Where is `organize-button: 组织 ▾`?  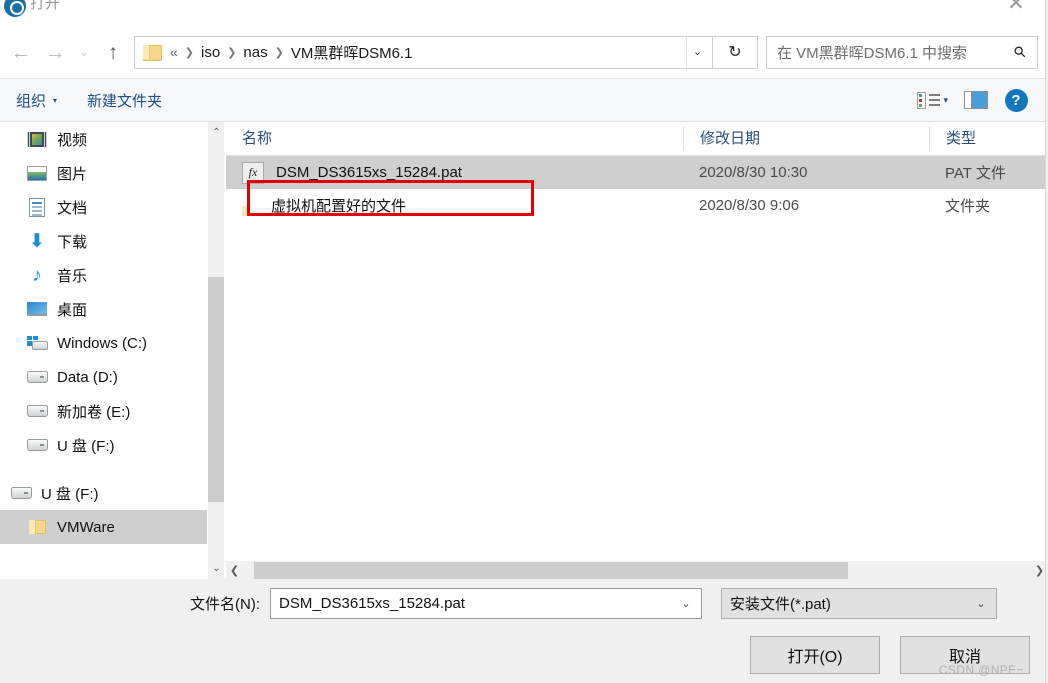 organize-button: 组织 ▾ is located at coordinates (36, 100).